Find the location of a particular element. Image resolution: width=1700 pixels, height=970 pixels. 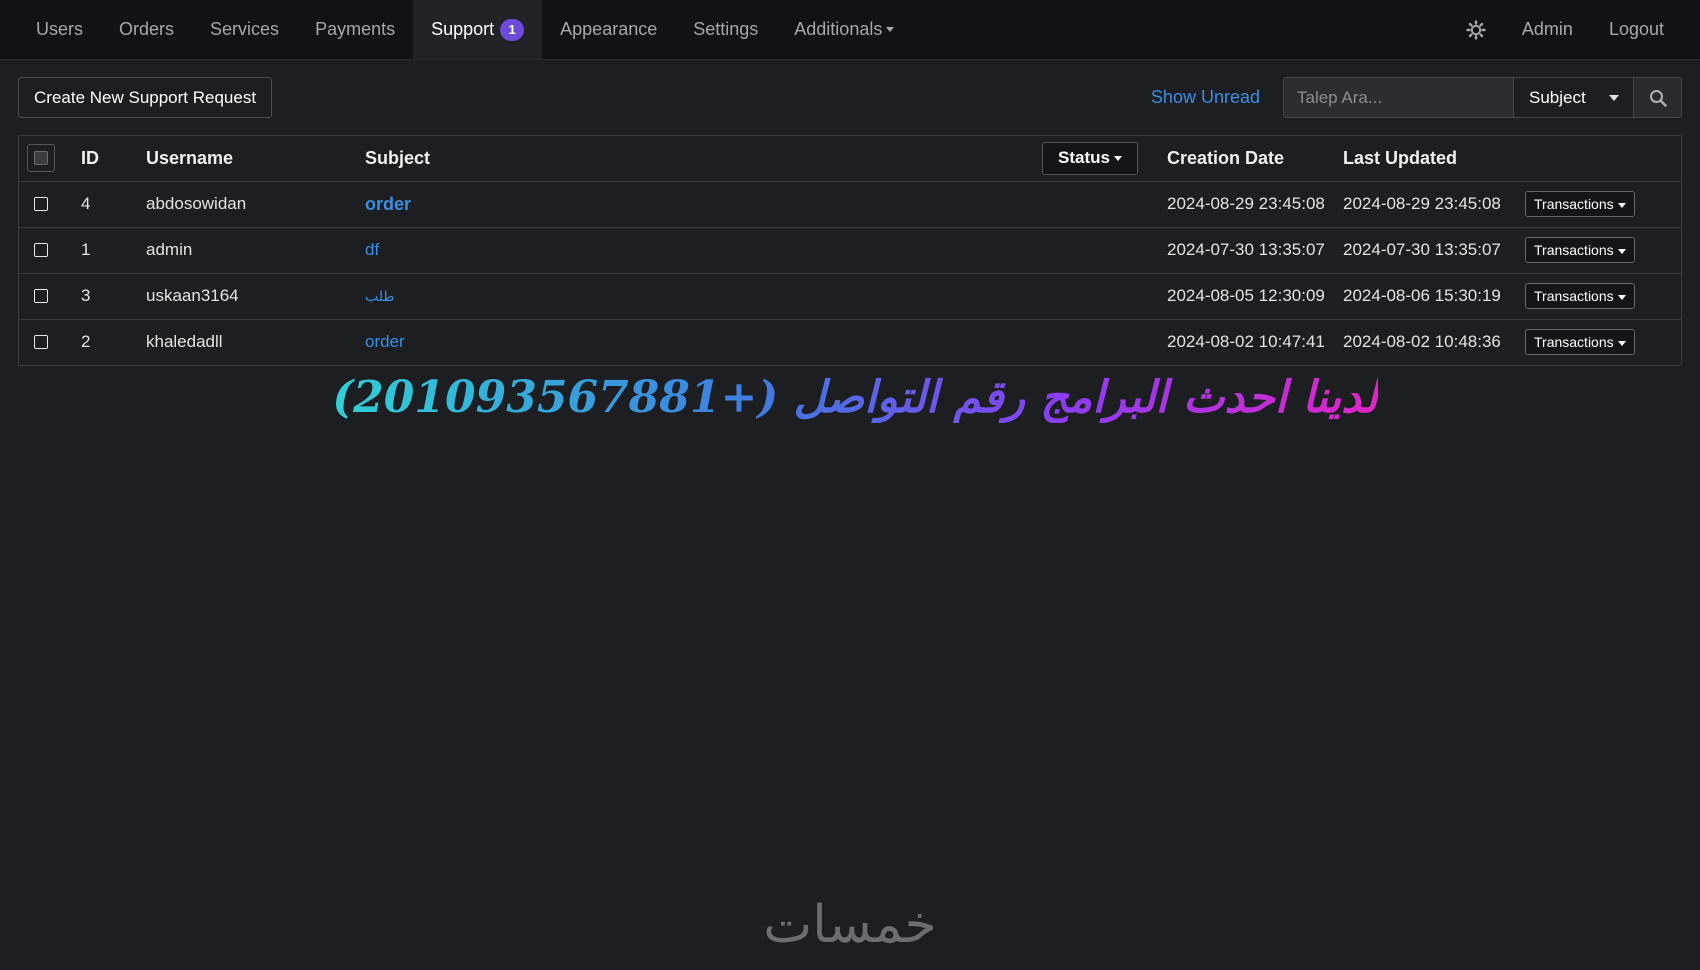

ticket-last-updated: 2024-07-30 13:35:07 is located at coordinates (1422, 249).